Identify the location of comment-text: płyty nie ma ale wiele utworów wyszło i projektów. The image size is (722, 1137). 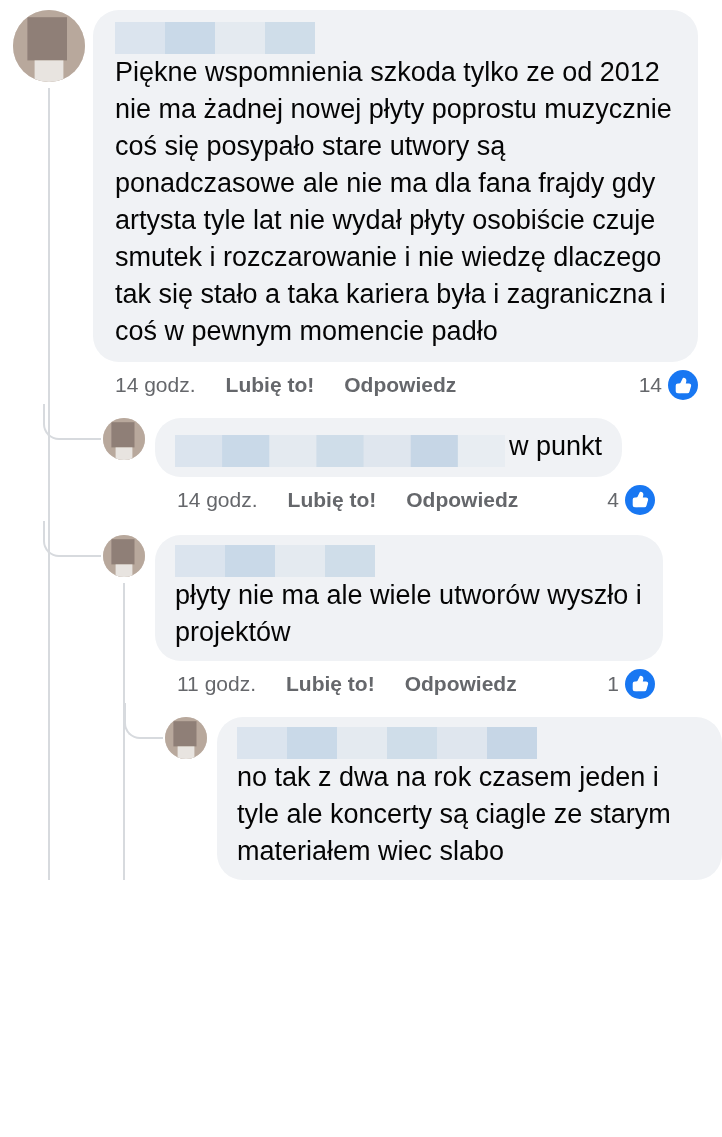
(408, 613).